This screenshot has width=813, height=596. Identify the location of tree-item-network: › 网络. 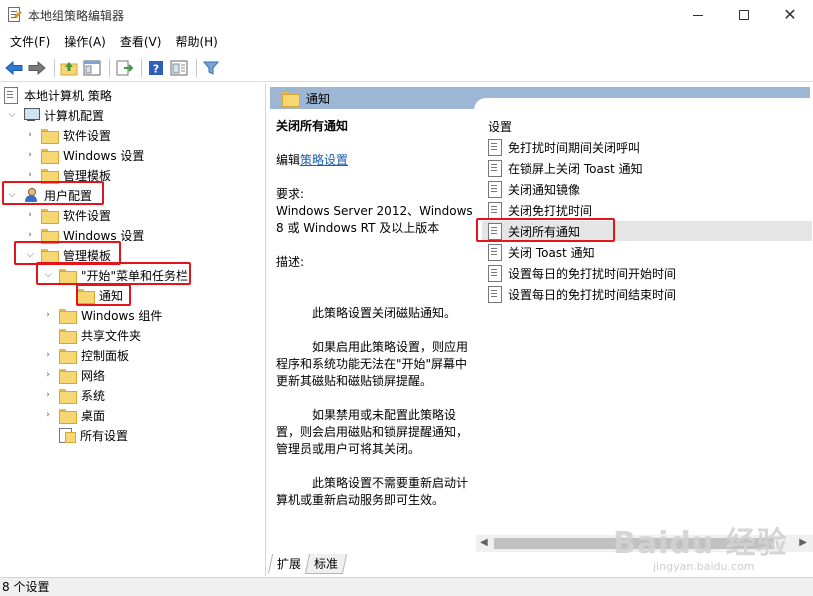
(73, 375).